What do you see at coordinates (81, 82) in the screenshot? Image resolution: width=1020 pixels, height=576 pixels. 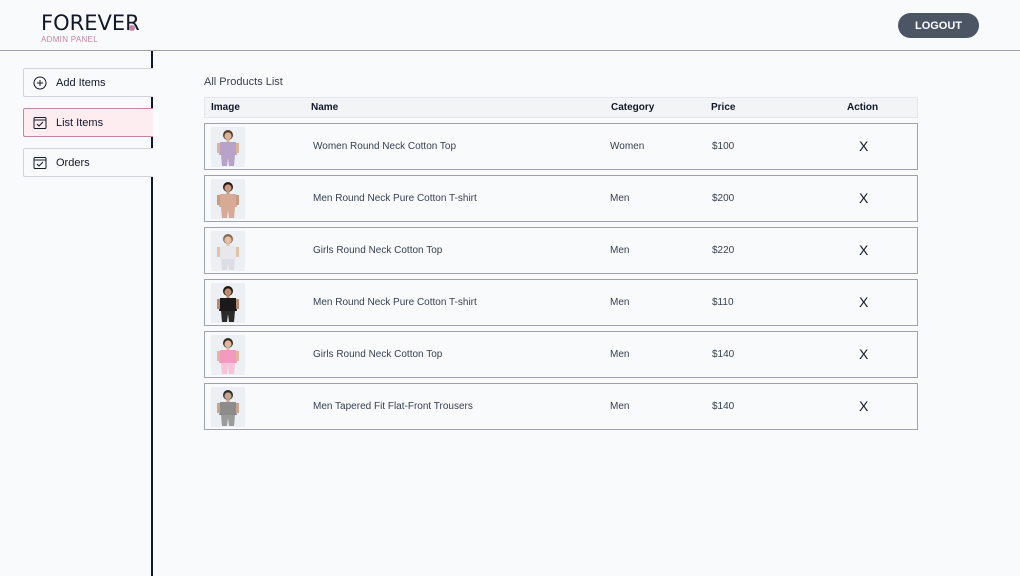 I see `sidebar-item-label: Add Items` at bounding box center [81, 82].